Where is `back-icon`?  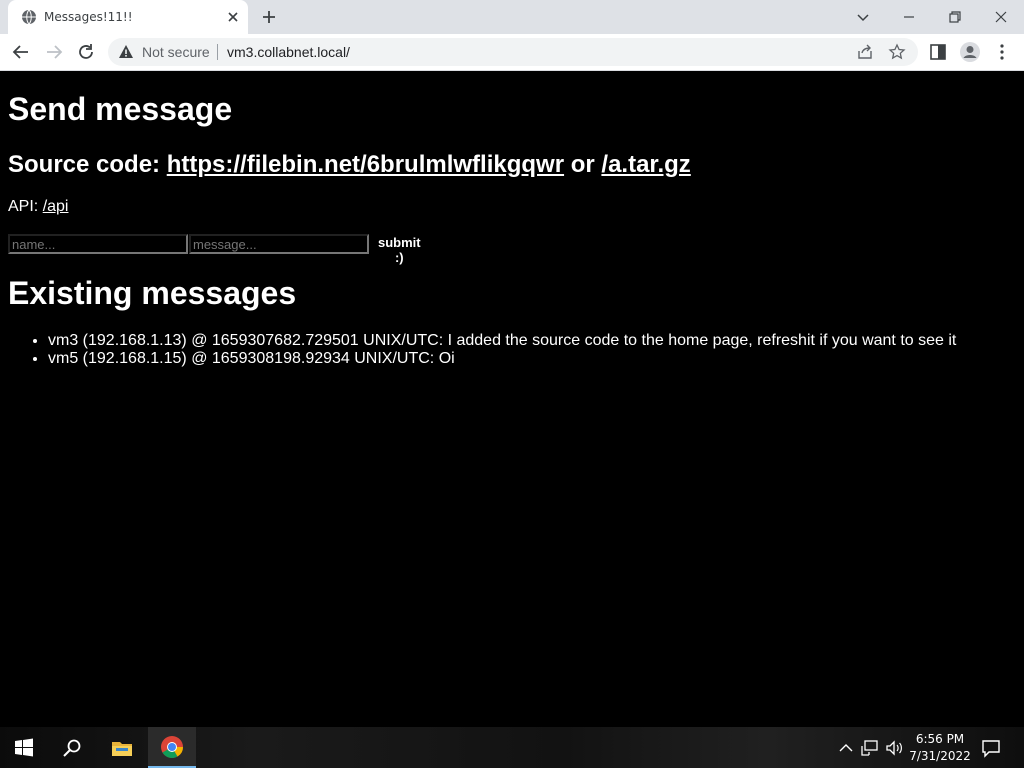
back-icon is located at coordinates (21, 52).